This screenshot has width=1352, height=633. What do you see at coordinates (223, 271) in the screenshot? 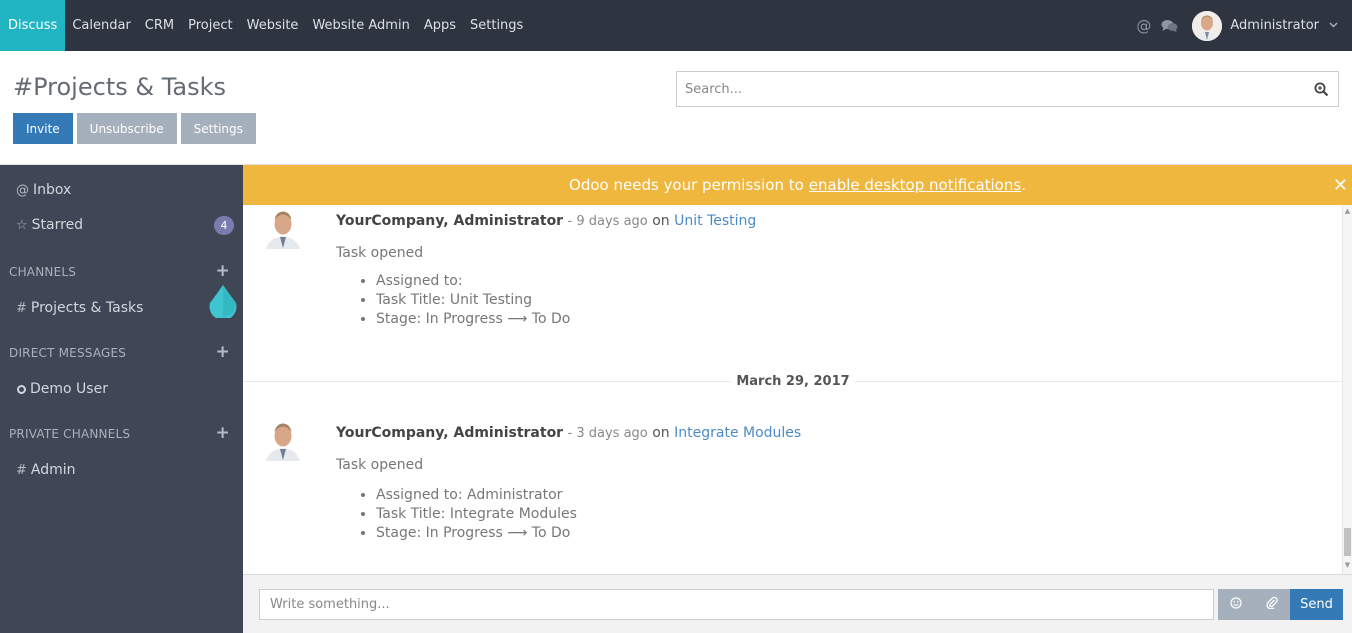
I see `add-channel-icon: +` at bounding box center [223, 271].